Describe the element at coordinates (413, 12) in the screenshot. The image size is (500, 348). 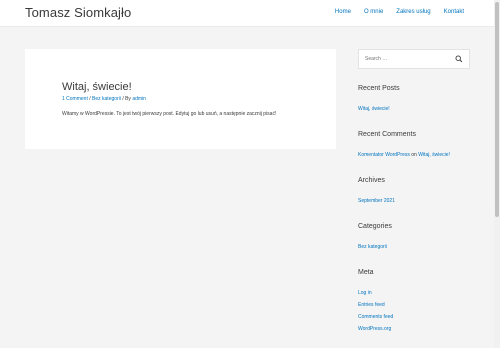
I see `nav-item-services: Zakres usług` at that location.